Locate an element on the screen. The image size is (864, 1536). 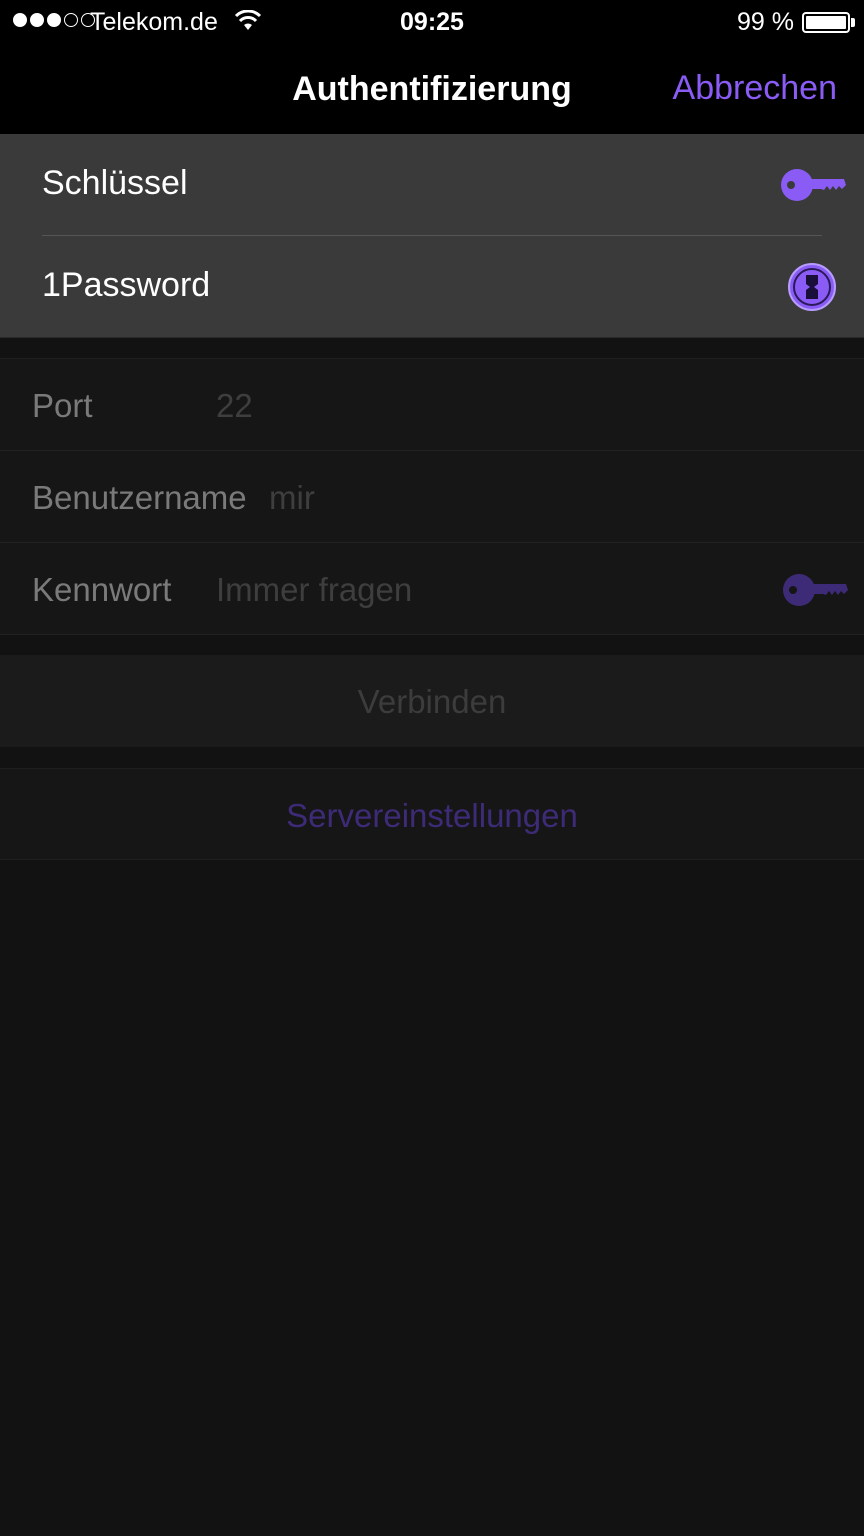
connect-button: Verbinden is located at coordinates (432, 701).